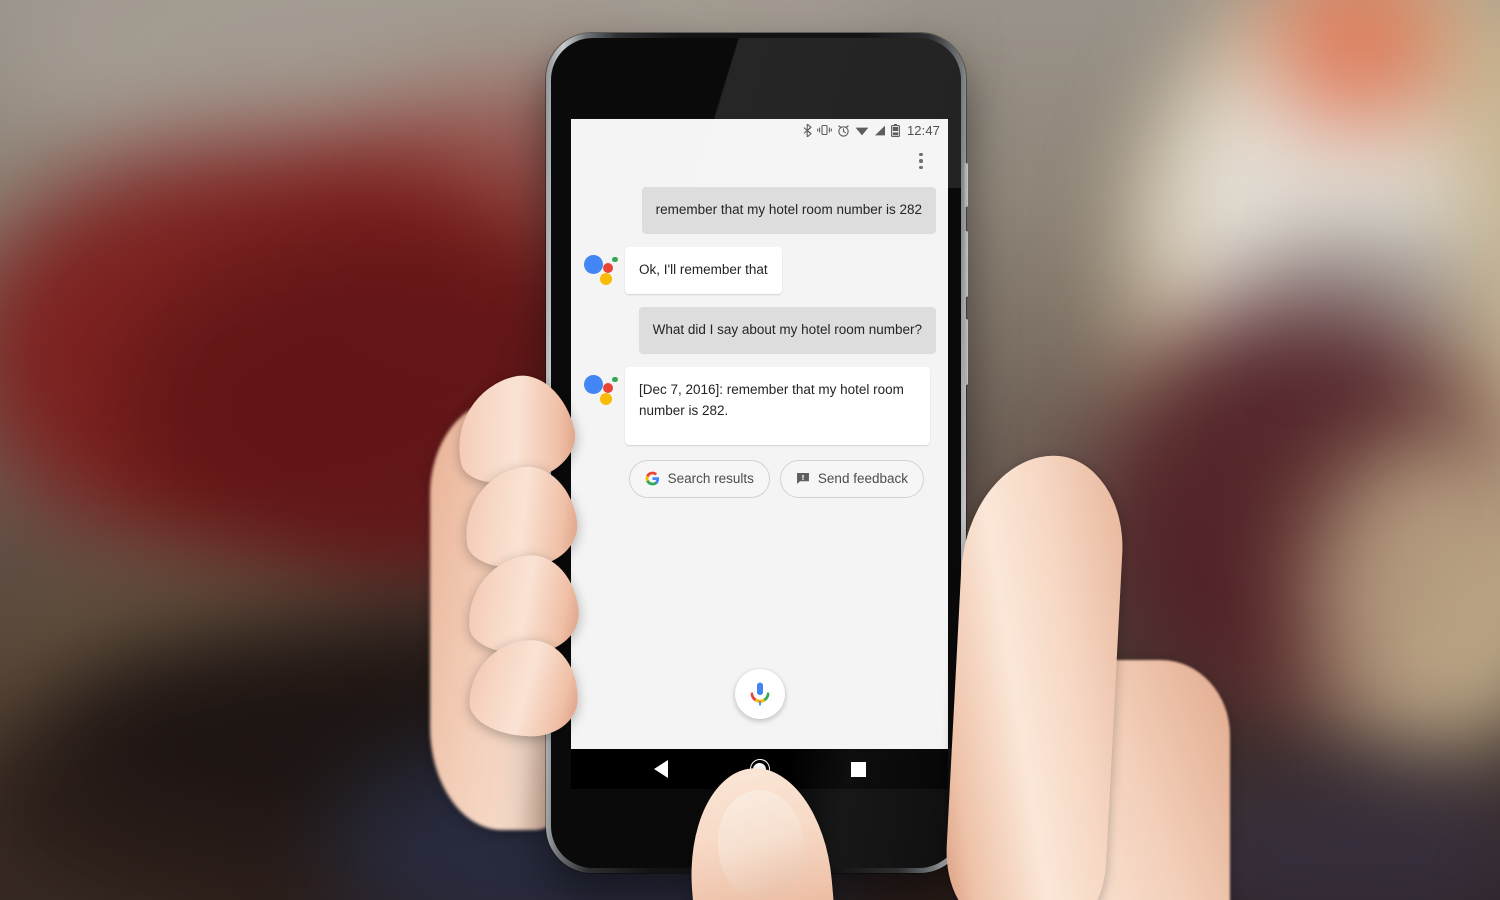 The width and height of the screenshot is (1500, 900). What do you see at coordinates (807, 130) in the screenshot?
I see `bluetooth-icon` at bounding box center [807, 130].